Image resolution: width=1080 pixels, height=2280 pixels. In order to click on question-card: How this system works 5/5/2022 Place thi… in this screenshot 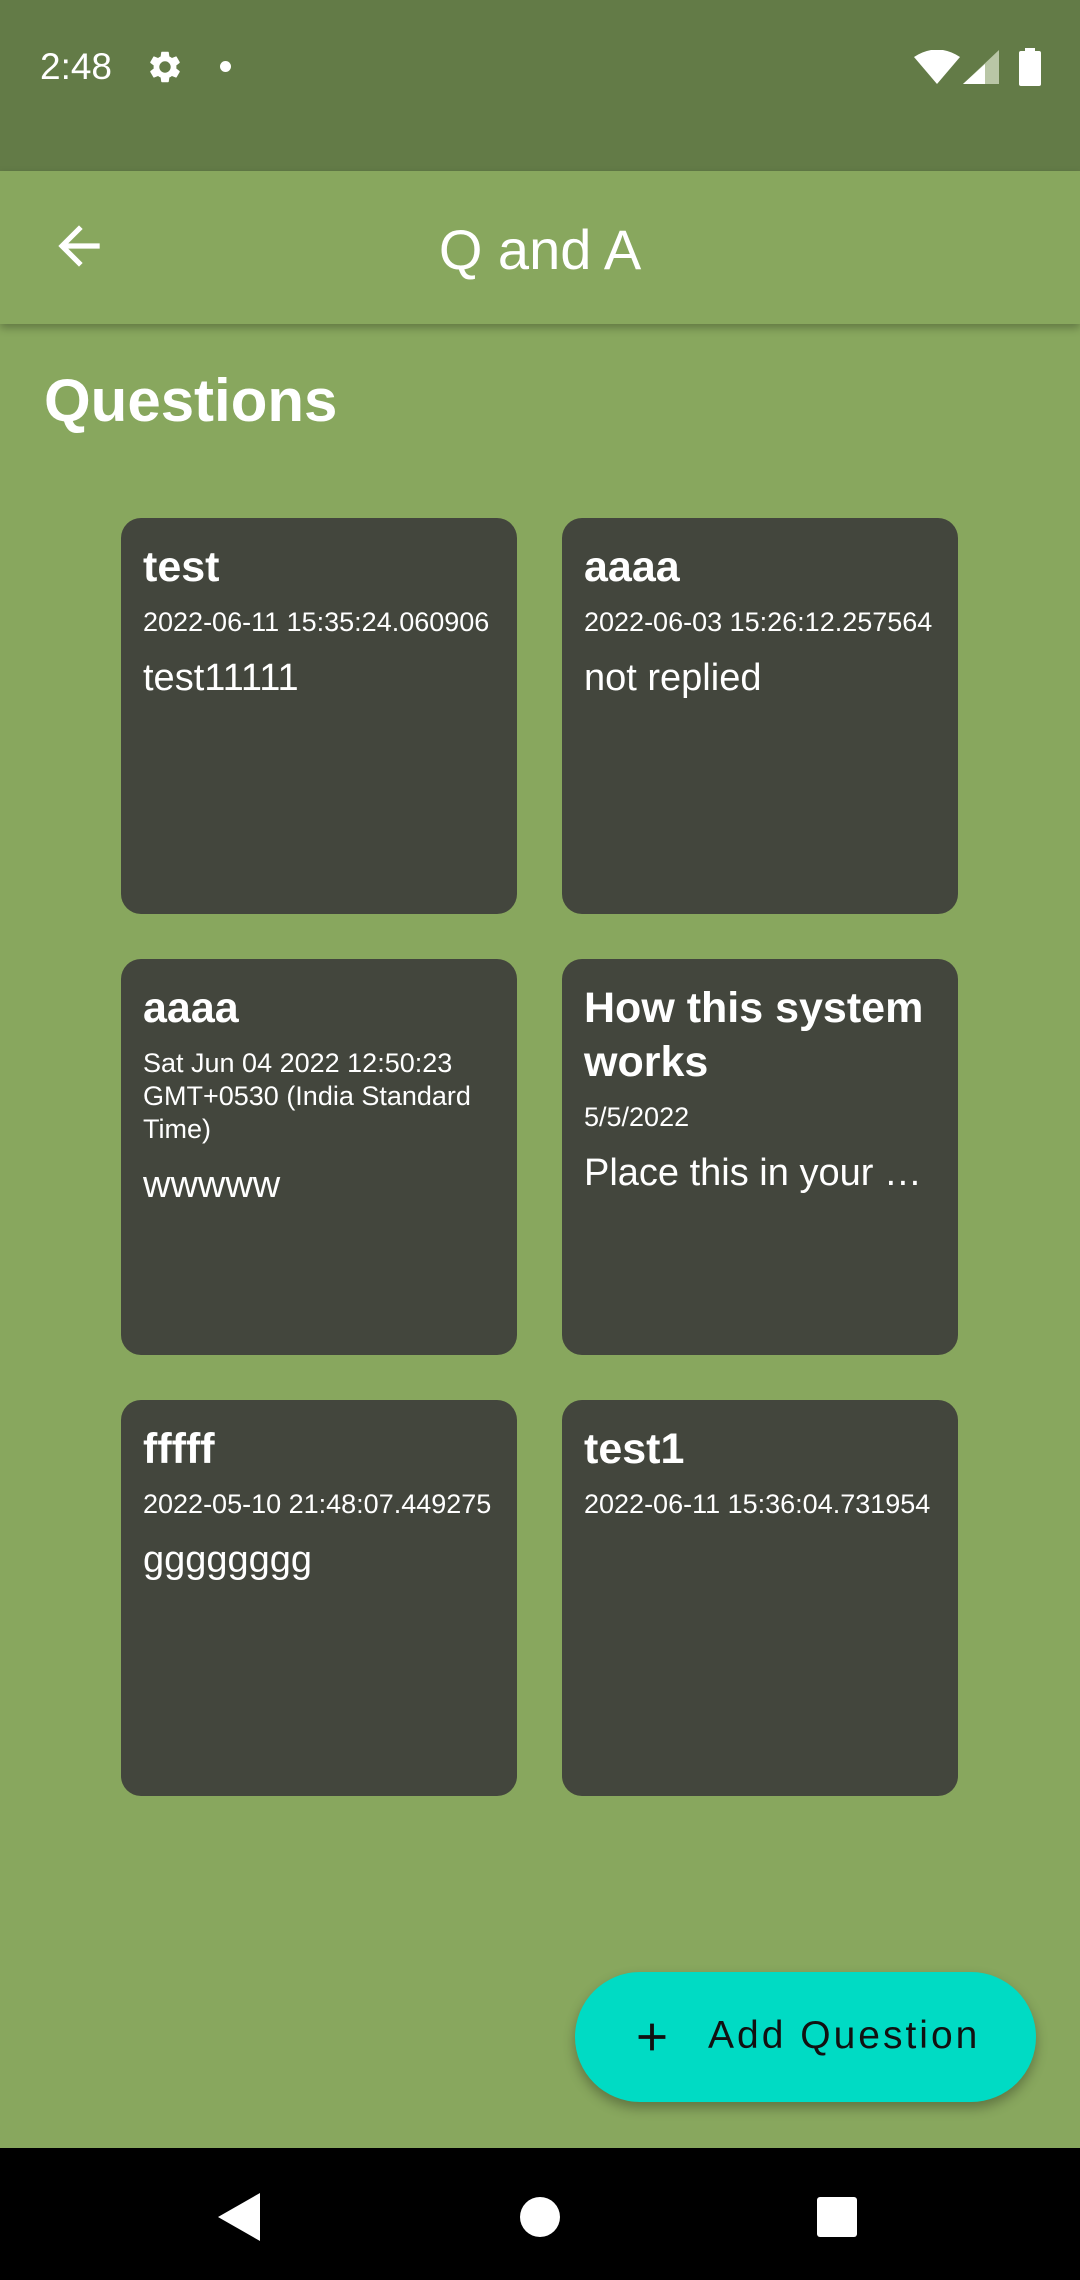, I will do `click(760, 1157)`.